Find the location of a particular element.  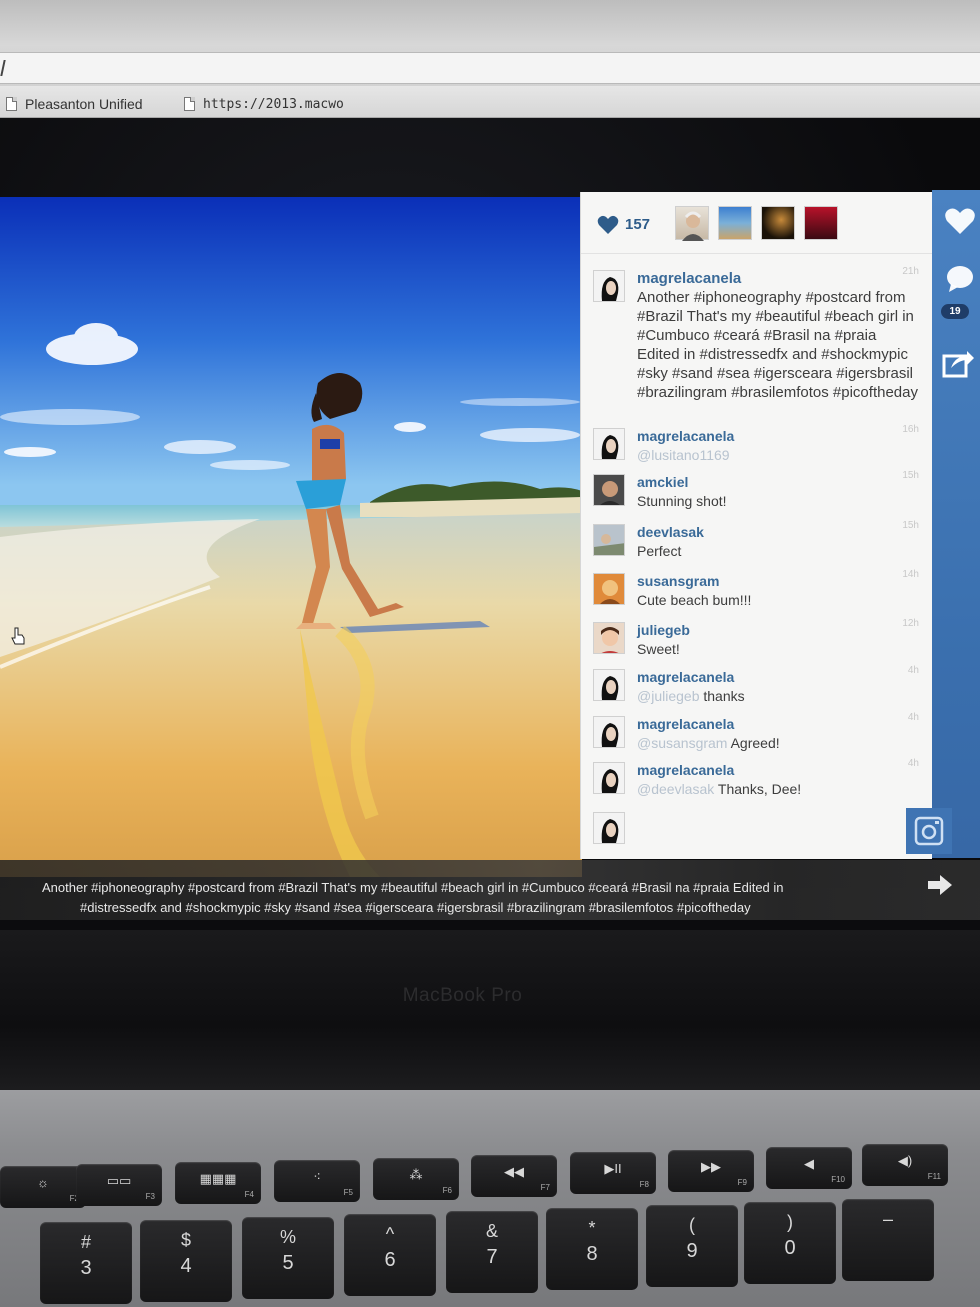

key-digit: 8 is located at coordinates (592, 1254).